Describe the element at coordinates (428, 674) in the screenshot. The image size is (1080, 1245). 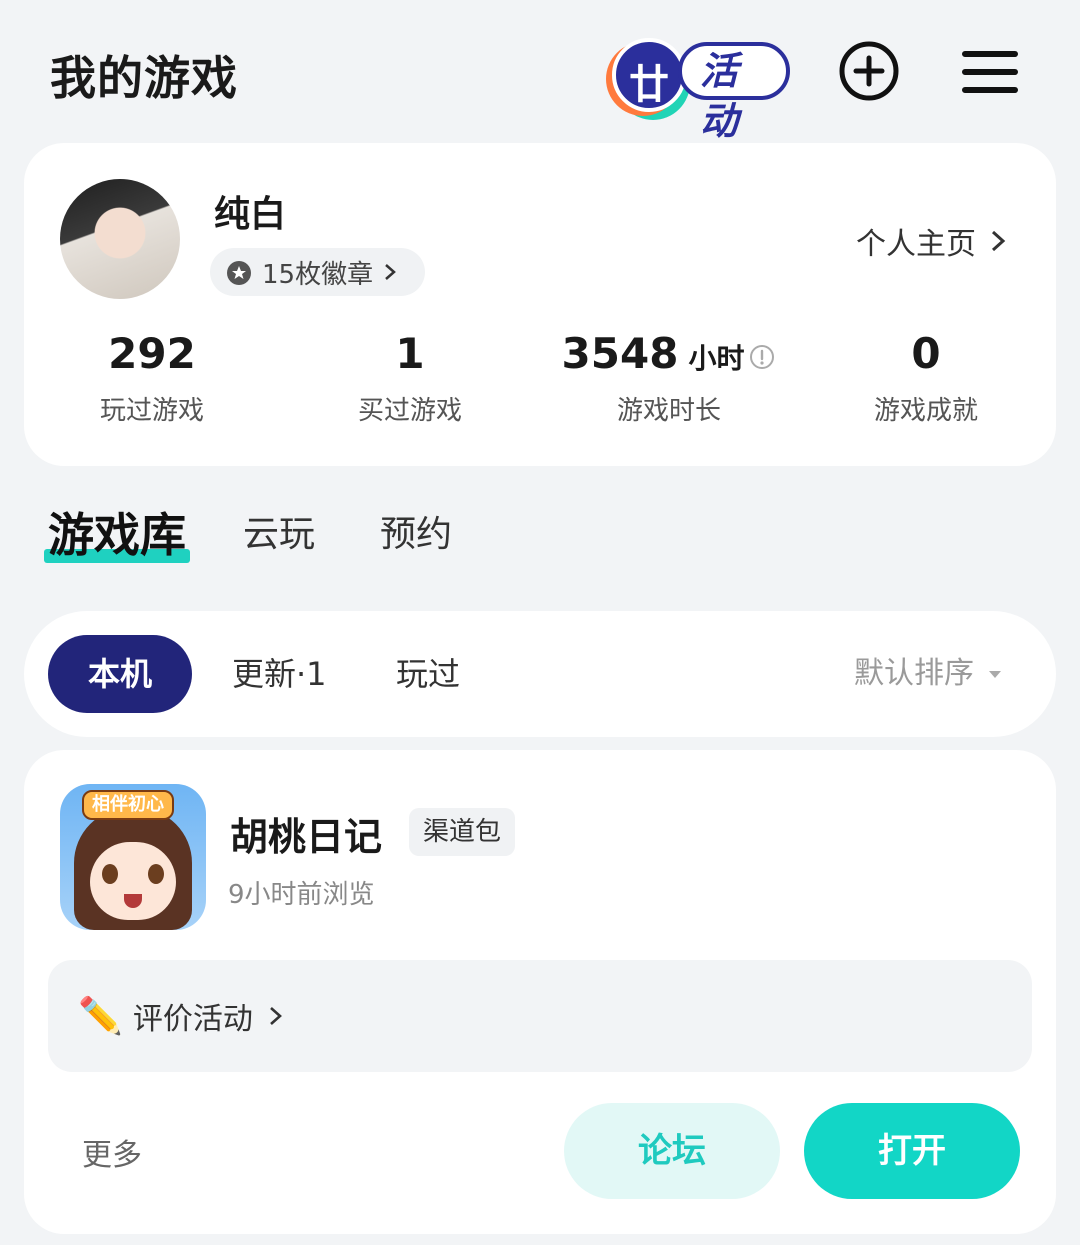
I see `filter-played: 玩过` at that location.